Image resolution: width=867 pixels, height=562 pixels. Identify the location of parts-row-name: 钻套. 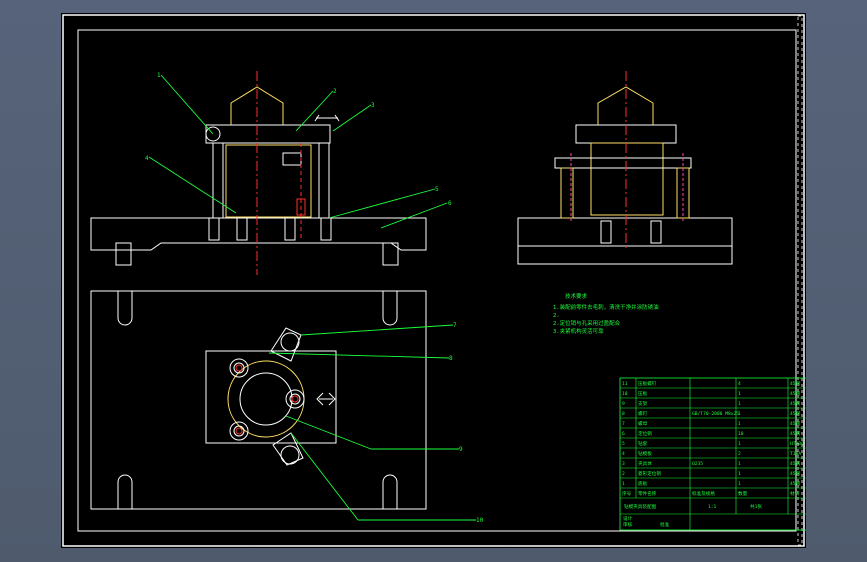
(643, 443).